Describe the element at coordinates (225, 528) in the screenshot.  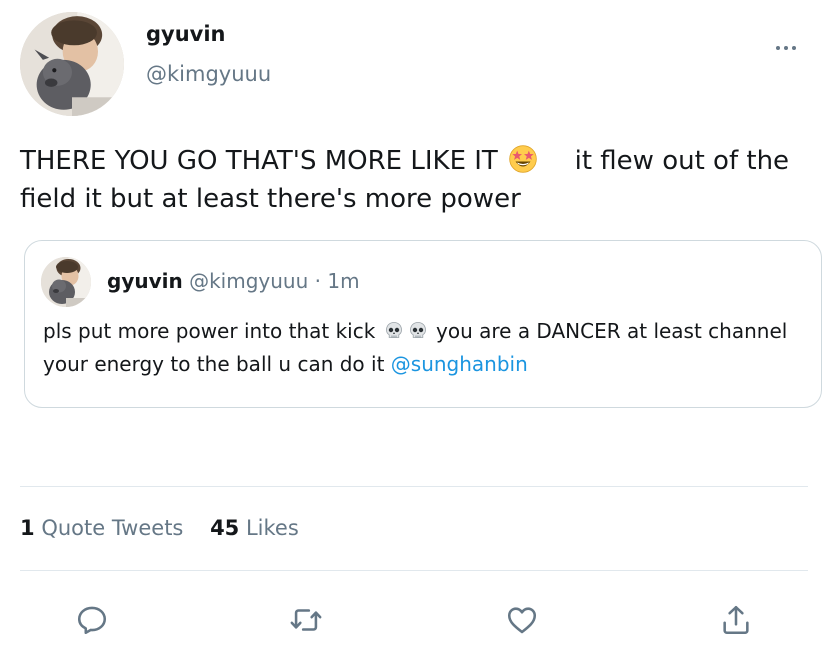
I see `likes-count: 45` at that location.